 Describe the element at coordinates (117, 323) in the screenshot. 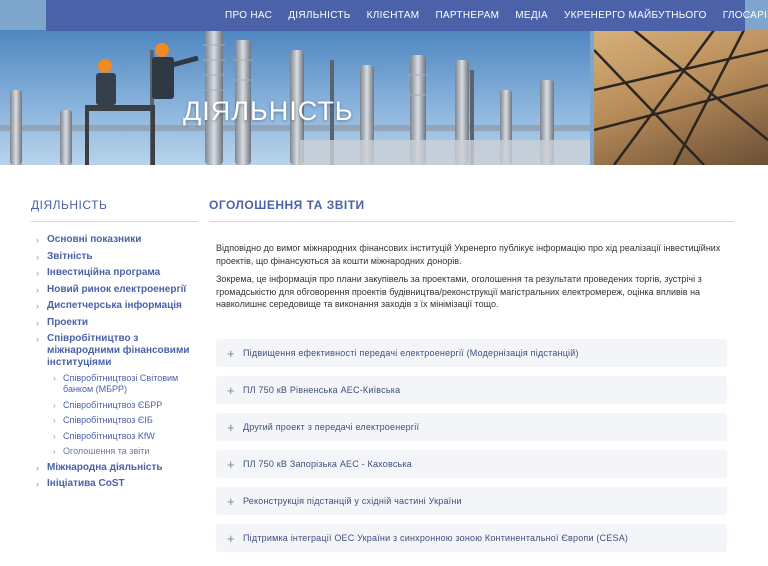

I see `sidebar-item-projects: › Проекти` at that location.